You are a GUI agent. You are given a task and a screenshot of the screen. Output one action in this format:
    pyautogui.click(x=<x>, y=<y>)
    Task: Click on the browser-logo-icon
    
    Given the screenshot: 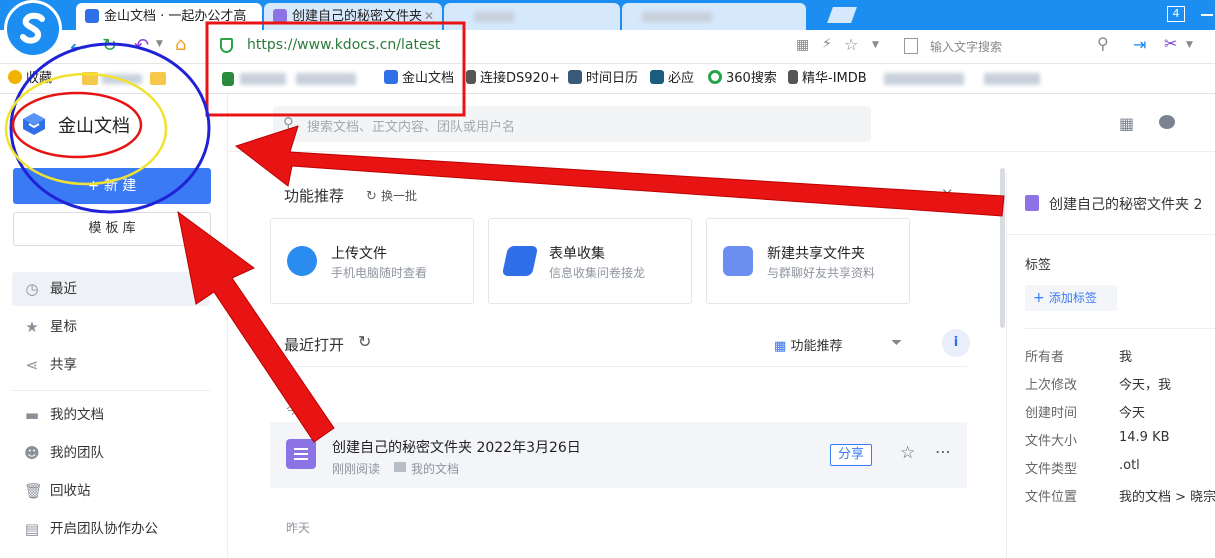 What is the action you would take?
    pyautogui.click(x=33, y=29)
    